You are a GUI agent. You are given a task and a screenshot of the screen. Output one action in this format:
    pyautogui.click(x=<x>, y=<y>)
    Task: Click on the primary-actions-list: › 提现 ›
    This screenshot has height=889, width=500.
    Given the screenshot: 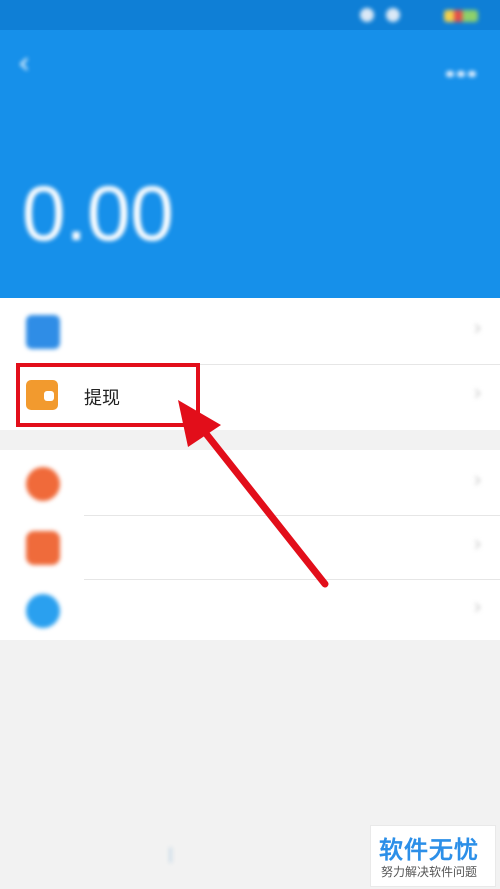 What is the action you would take?
    pyautogui.click(x=250, y=364)
    